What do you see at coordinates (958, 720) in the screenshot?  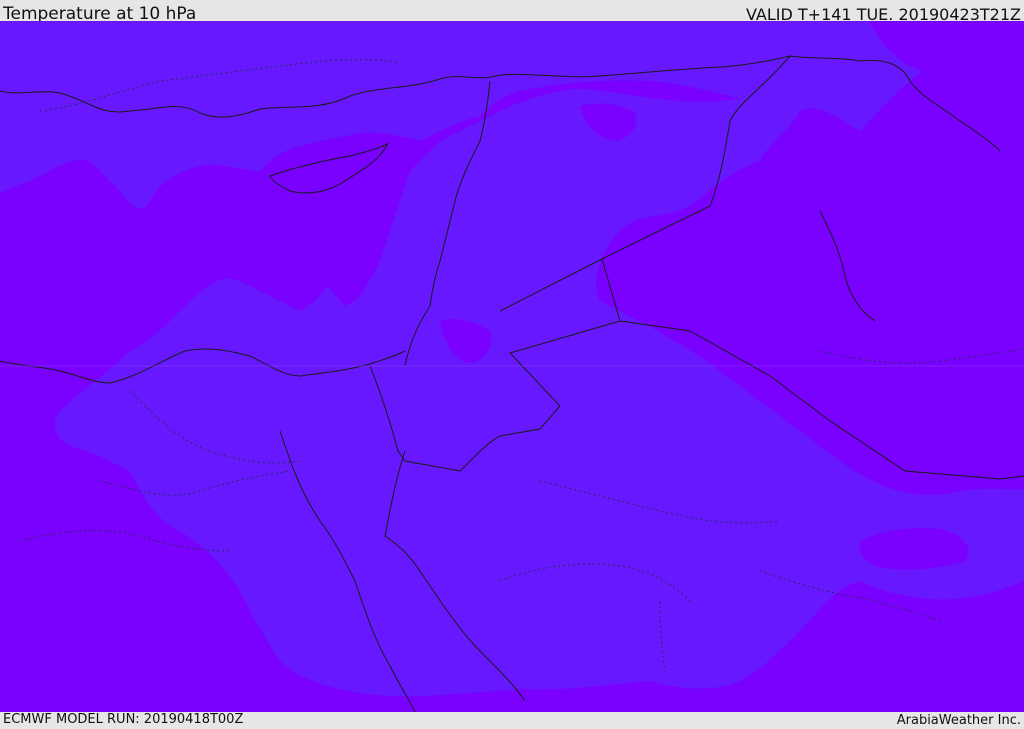 I see `credit-label: ArabiaWeather Inc.` at bounding box center [958, 720].